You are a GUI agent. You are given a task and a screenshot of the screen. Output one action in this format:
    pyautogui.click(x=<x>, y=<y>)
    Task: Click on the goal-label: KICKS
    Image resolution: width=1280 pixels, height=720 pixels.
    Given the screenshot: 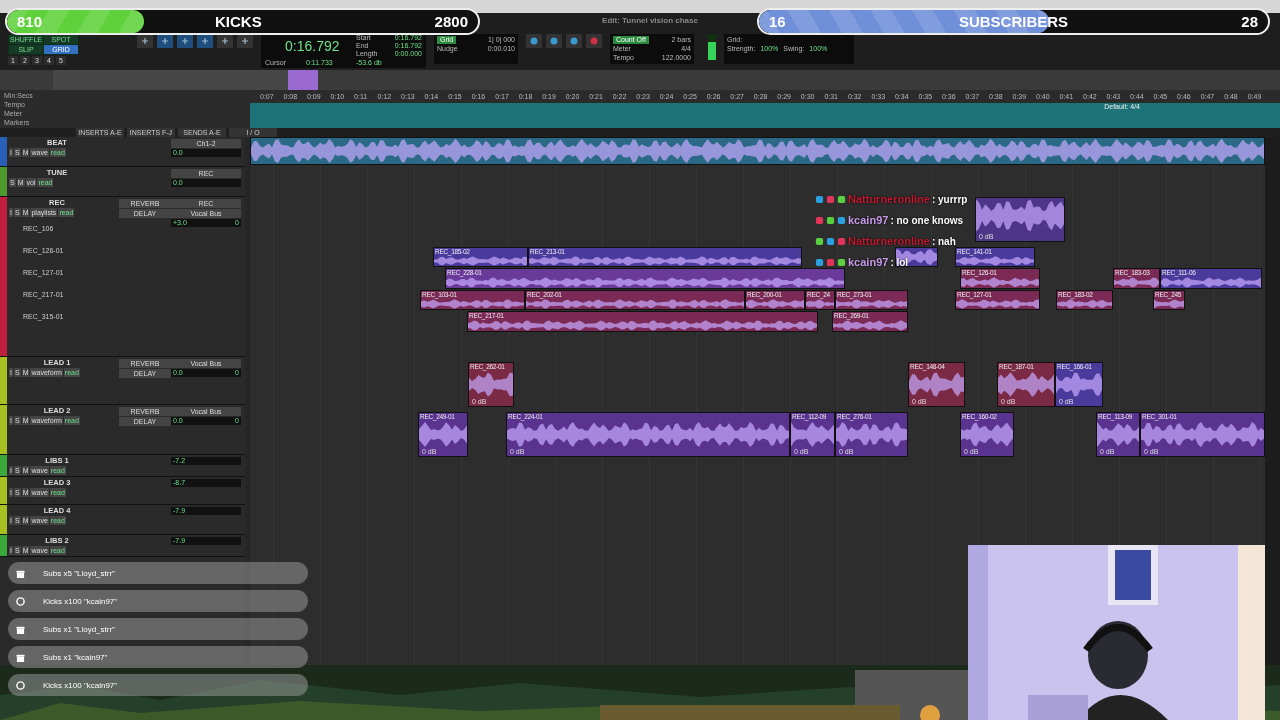 What is the action you would take?
    pyautogui.click(x=238, y=21)
    